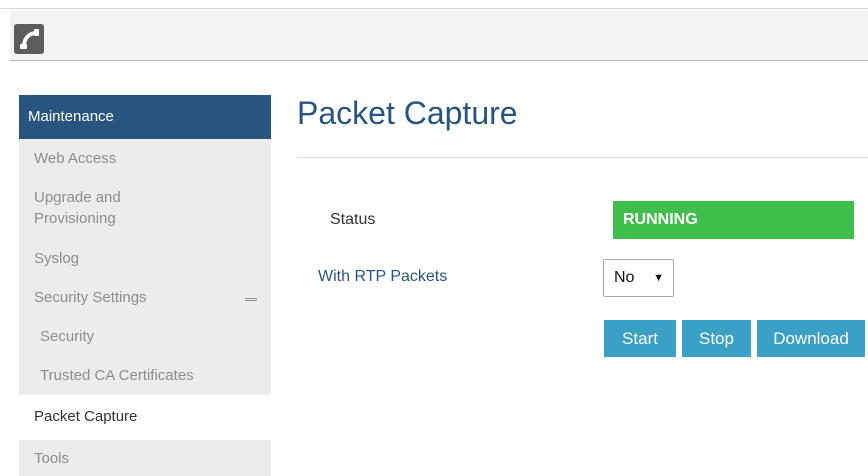  Describe the element at coordinates (145, 416) in the screenshot. I see `sidebar-item-packet-capture: Packet Capture` at that location.